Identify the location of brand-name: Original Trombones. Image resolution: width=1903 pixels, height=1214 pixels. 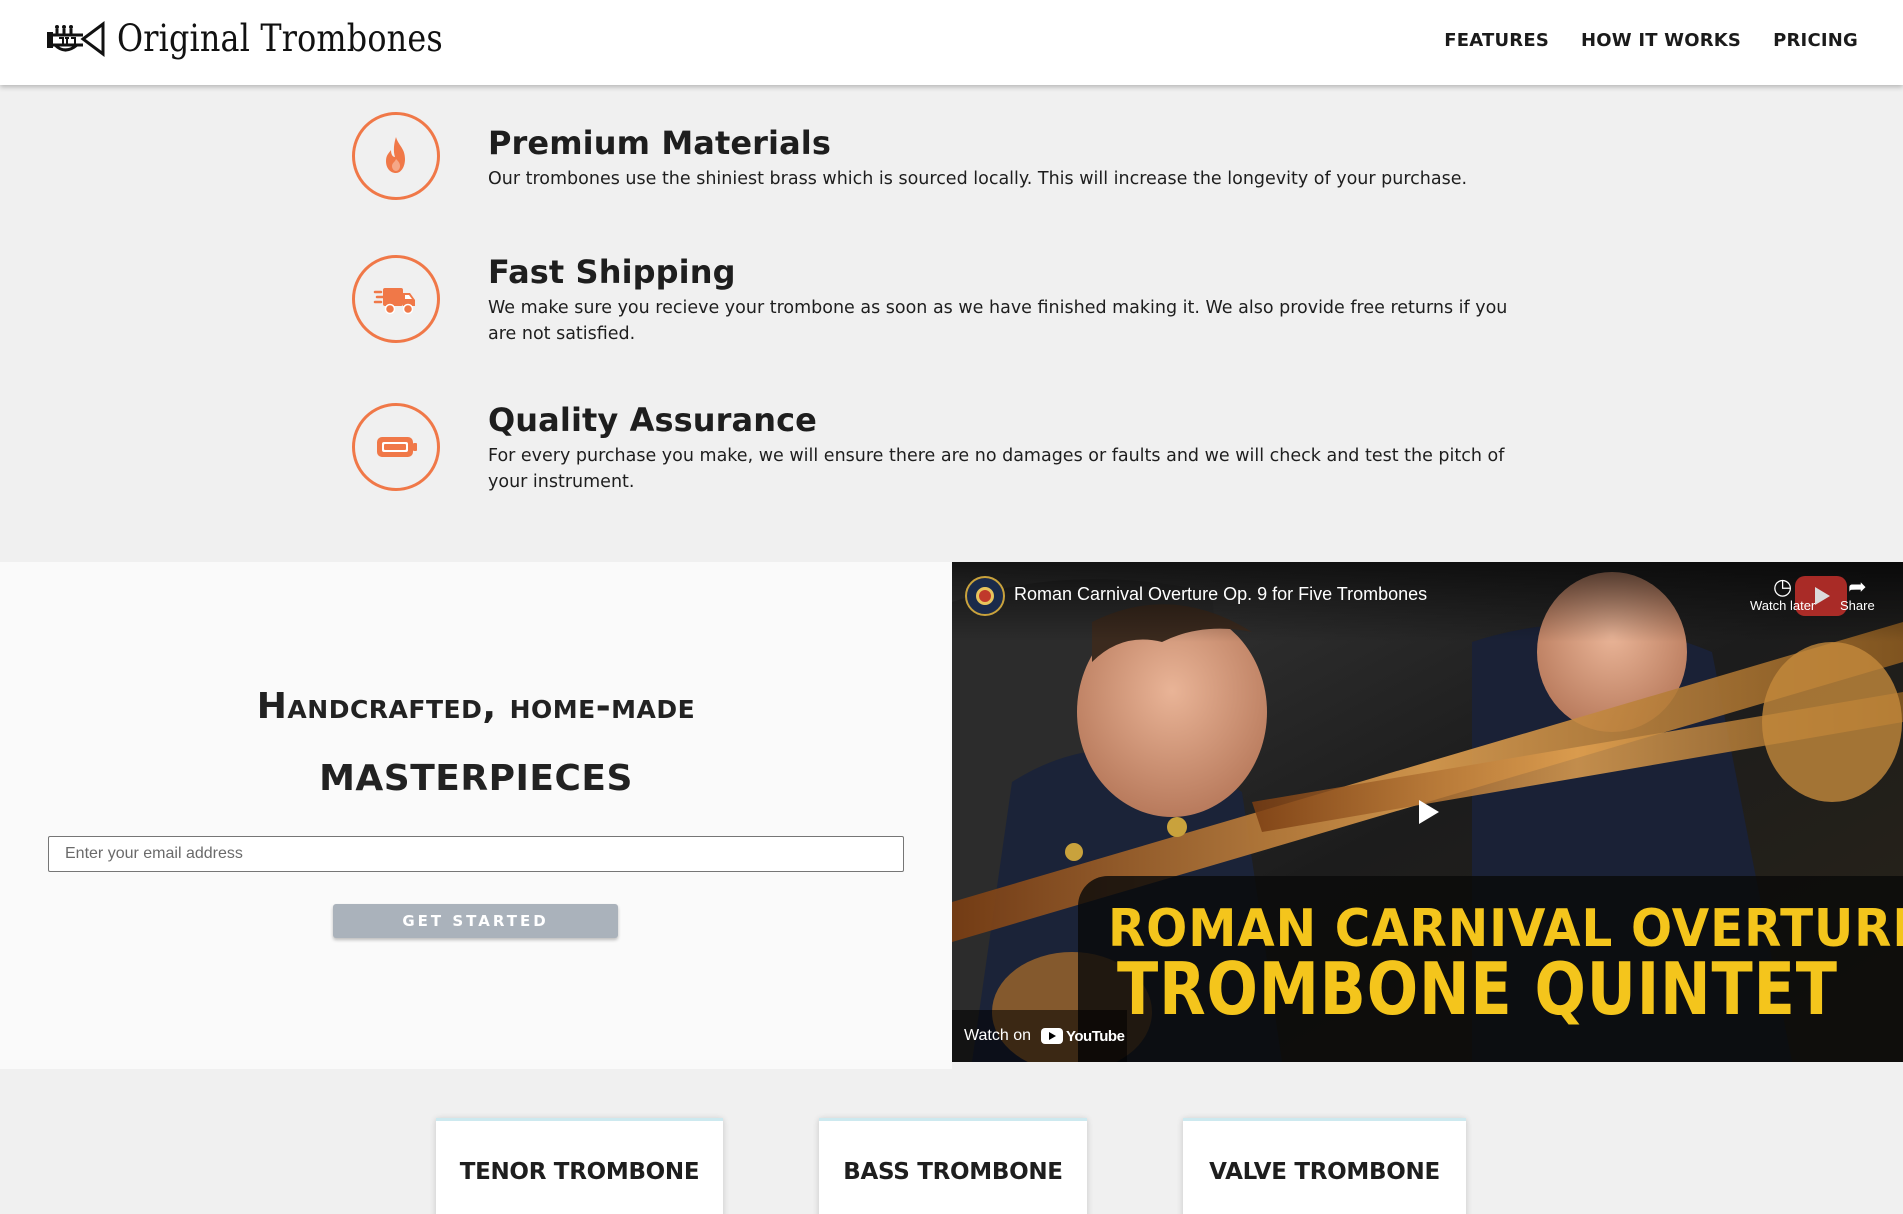
(280, 38).